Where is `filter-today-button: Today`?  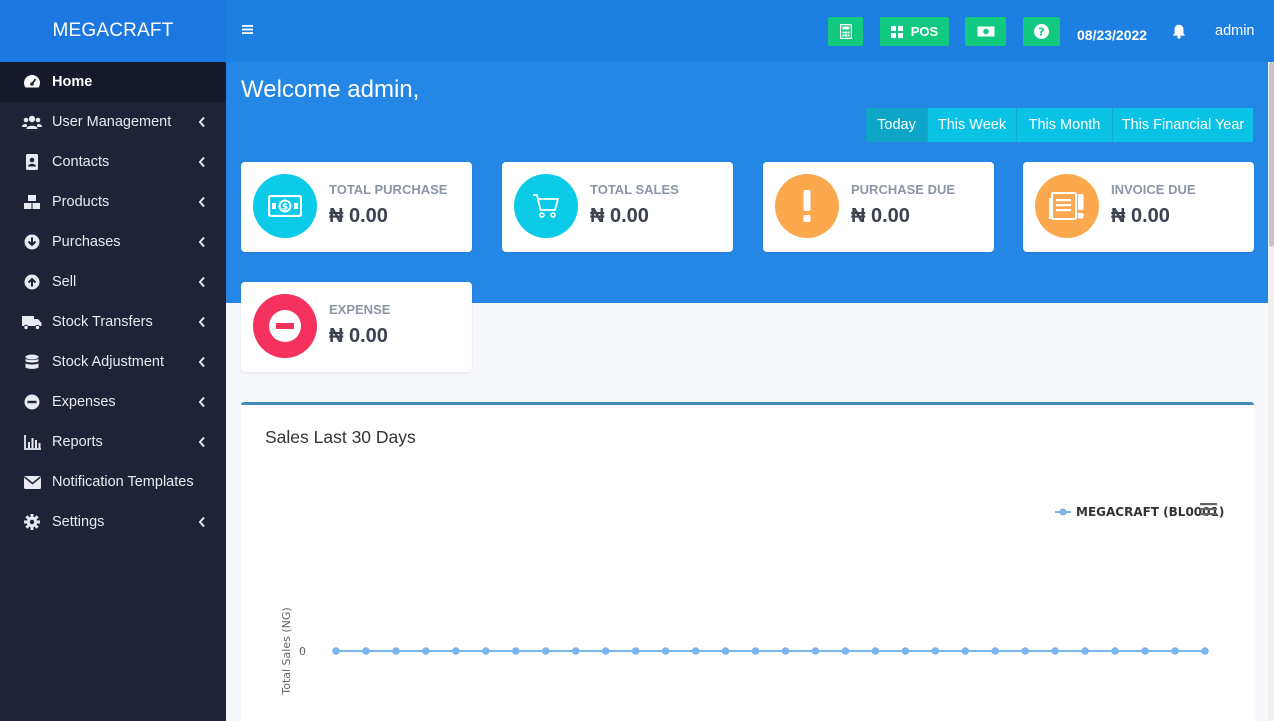
filter-today-button: Today is located at coordinates (897, 125).